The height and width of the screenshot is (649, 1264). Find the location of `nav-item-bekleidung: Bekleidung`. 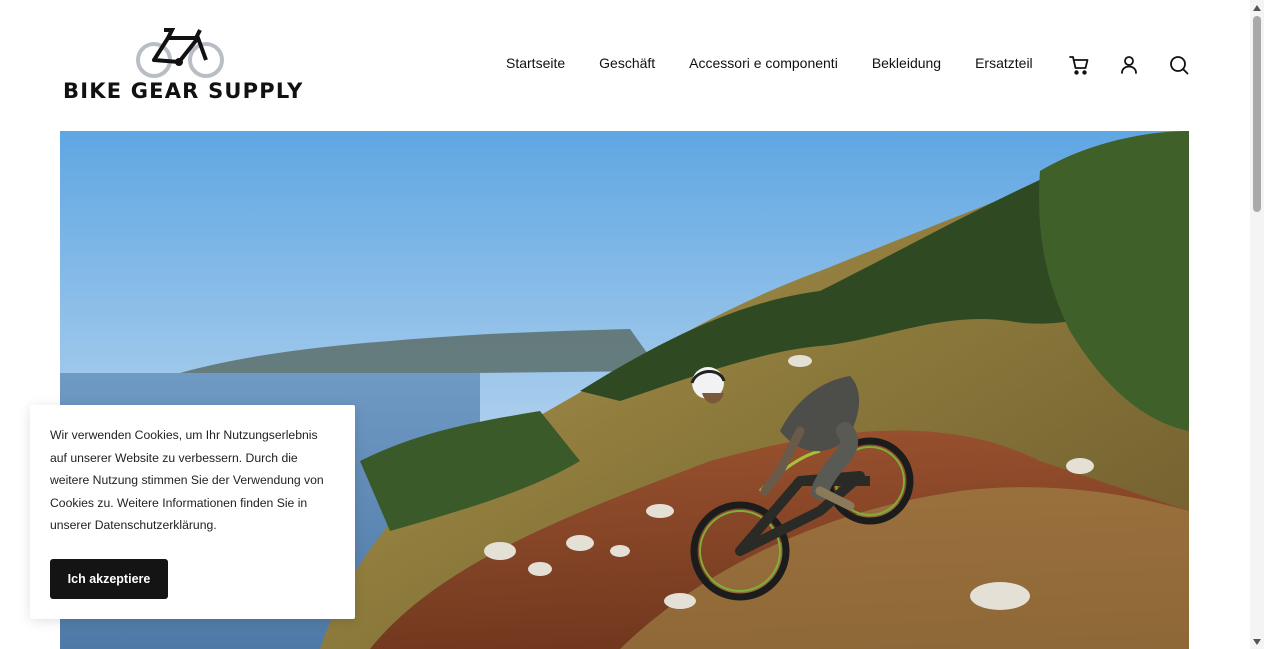

nav-item-bekleidung: Bekleidung is located at coordinates (906, 63).